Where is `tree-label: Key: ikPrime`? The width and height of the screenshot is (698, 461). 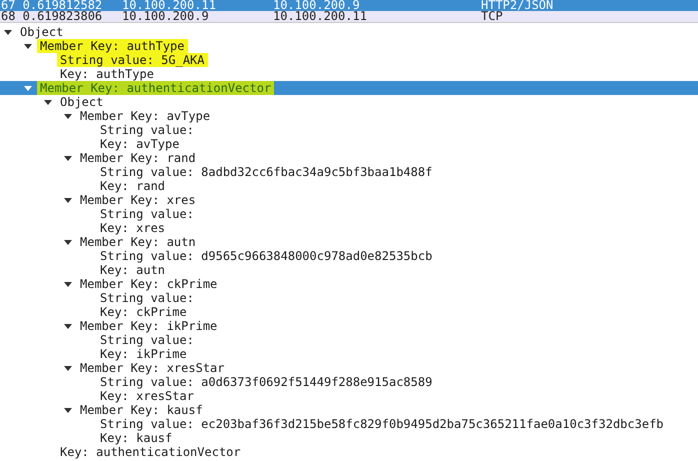 tree-label: Key: ikPrime is located at coordinates (143, 354).